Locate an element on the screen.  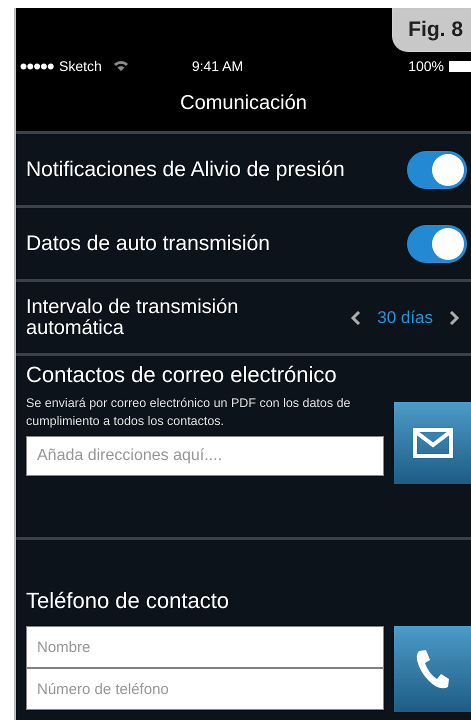
setting-label: Datos de auto transmisión is located at coordinates (148, 244).